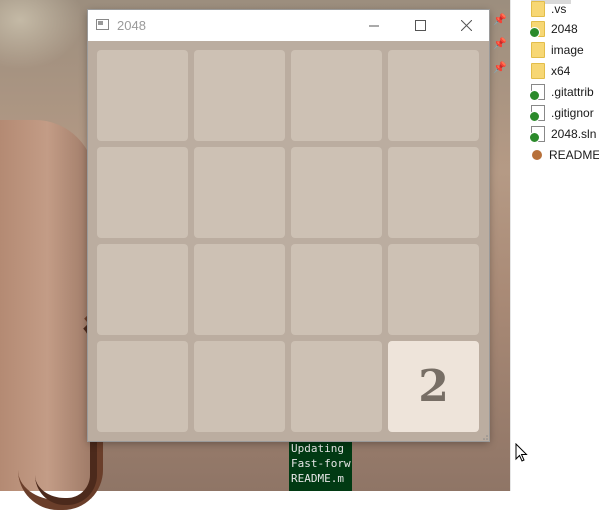 This screenshot has height=510, width=599. Describe the element at coordinates (288, 25) in the screenshot. I see `window-titlebar: 2048` at that location.